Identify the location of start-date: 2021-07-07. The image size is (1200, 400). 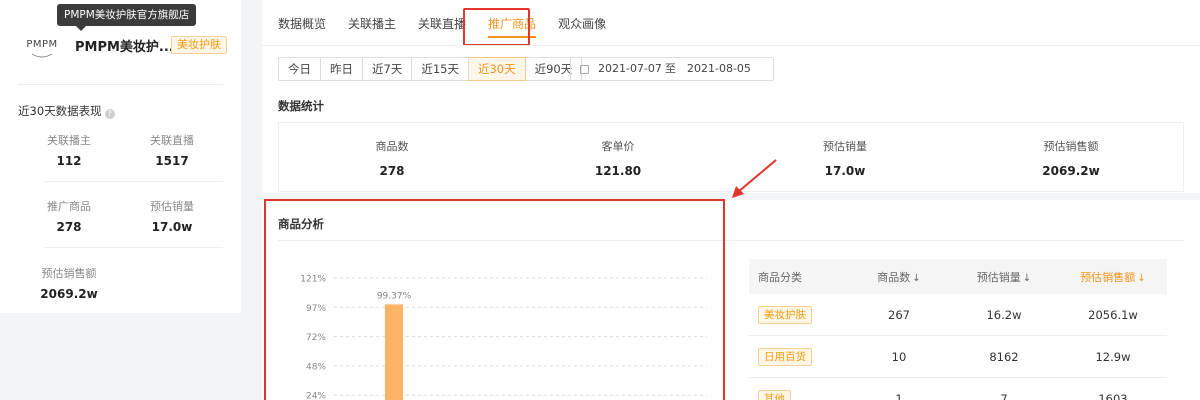
(630, 68).